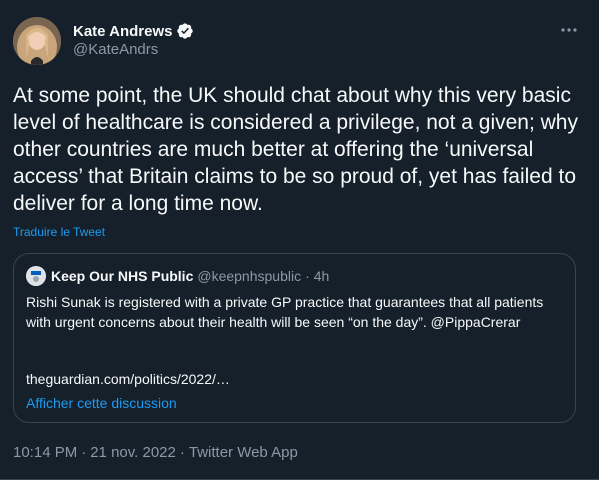  Describe the element at coordinates (45, 452) in the screenshot. I see `tweet-time: 10:14 PM` at that location.